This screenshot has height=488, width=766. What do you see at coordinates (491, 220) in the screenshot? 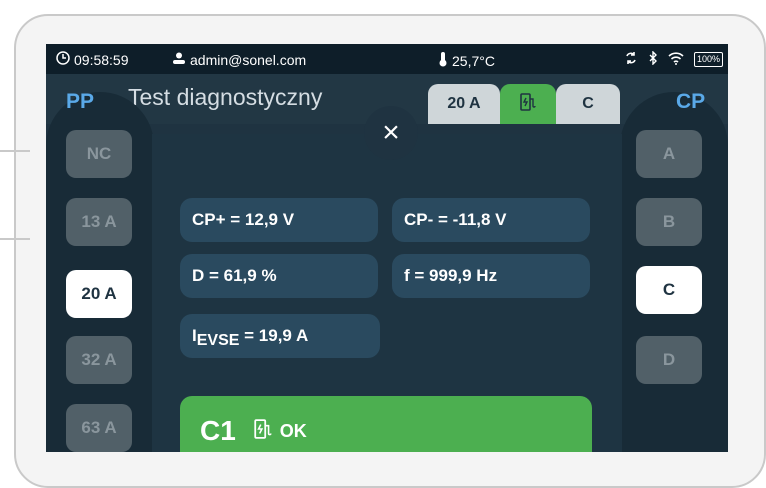
I see `cp-minus-value: CP- = -11,8 V` at bounding box center [491, 220].